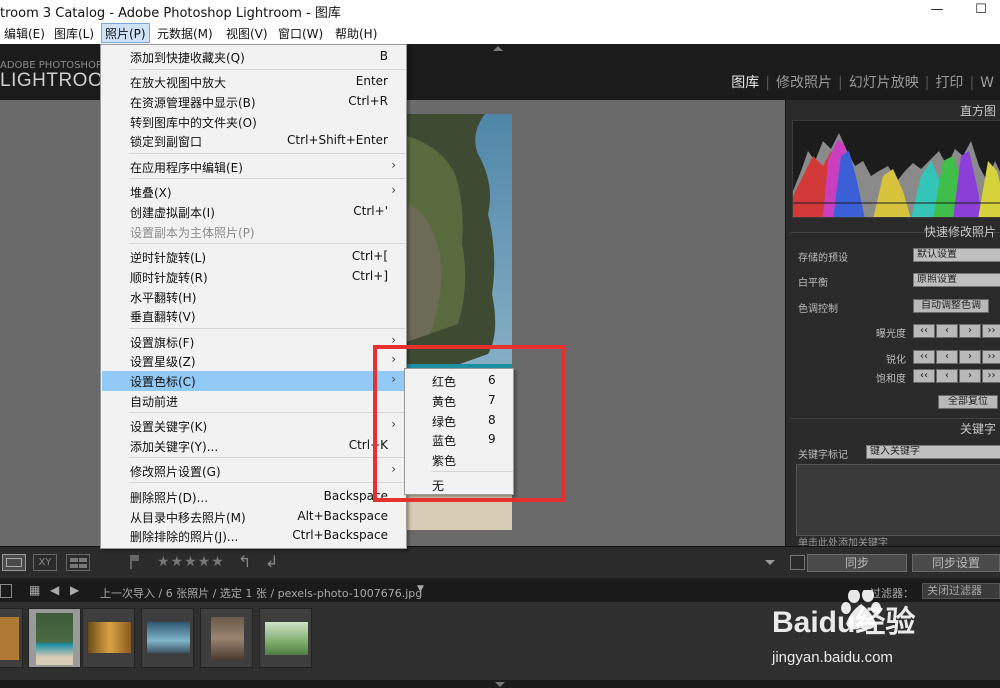  I want to click on module-library: 图库, so click(745, 83).